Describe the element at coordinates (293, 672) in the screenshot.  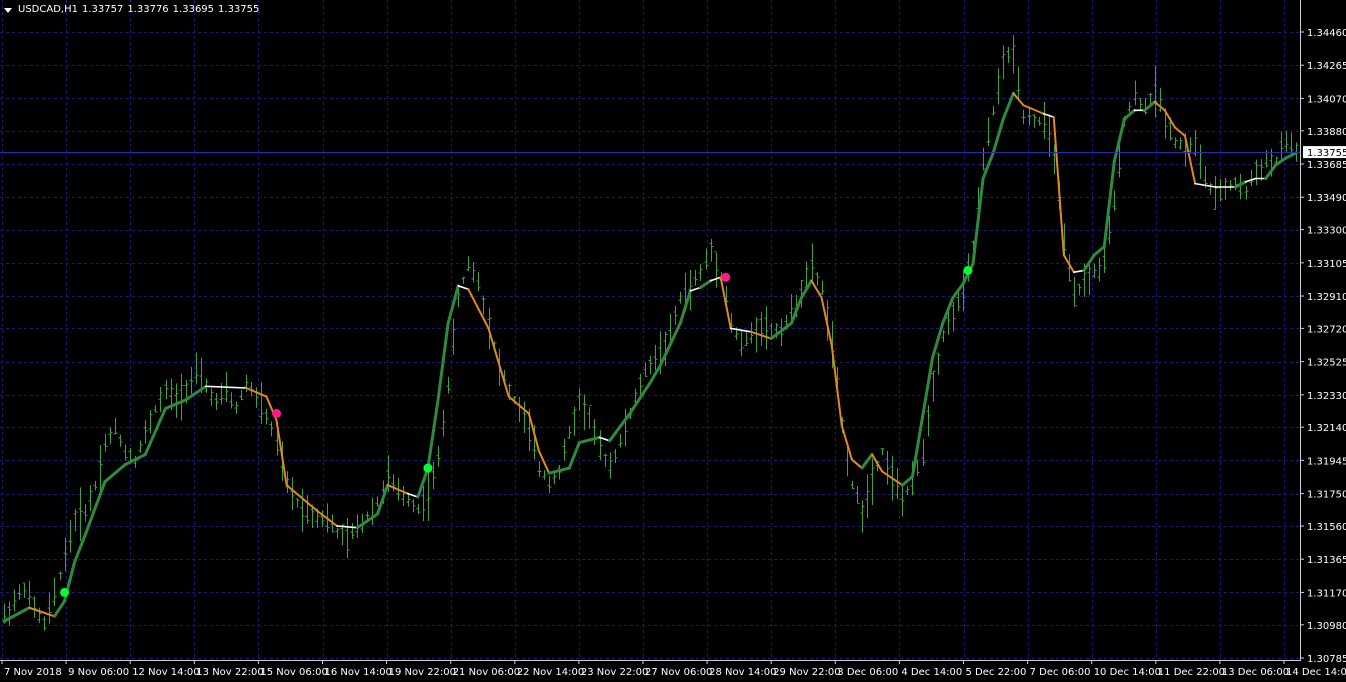
I see `time-tick-label: 15 Nov 06:00` at that location.